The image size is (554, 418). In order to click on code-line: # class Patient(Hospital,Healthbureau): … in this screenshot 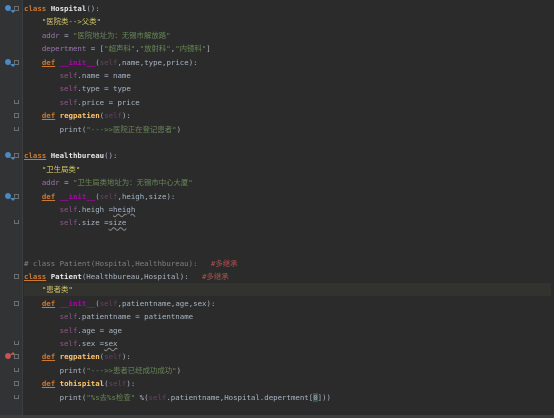, I will do `click(289, 263)`.